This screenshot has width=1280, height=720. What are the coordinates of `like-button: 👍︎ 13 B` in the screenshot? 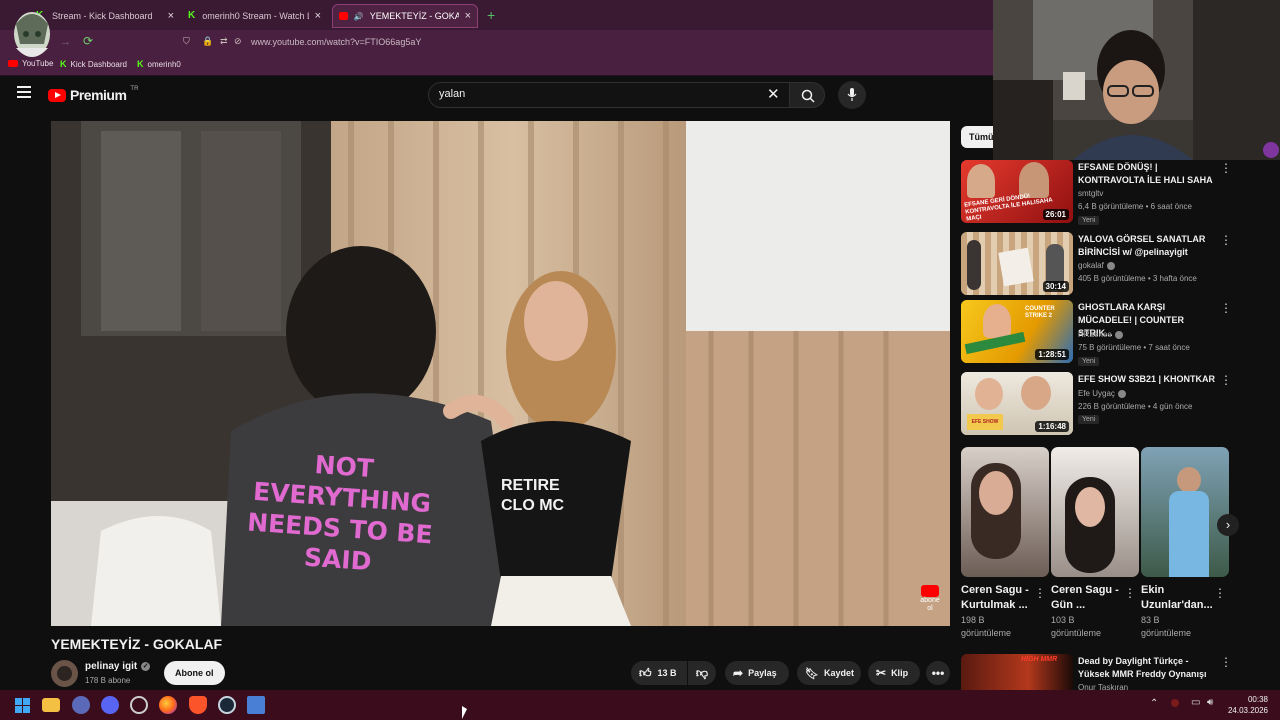 It's located at (659, 673).